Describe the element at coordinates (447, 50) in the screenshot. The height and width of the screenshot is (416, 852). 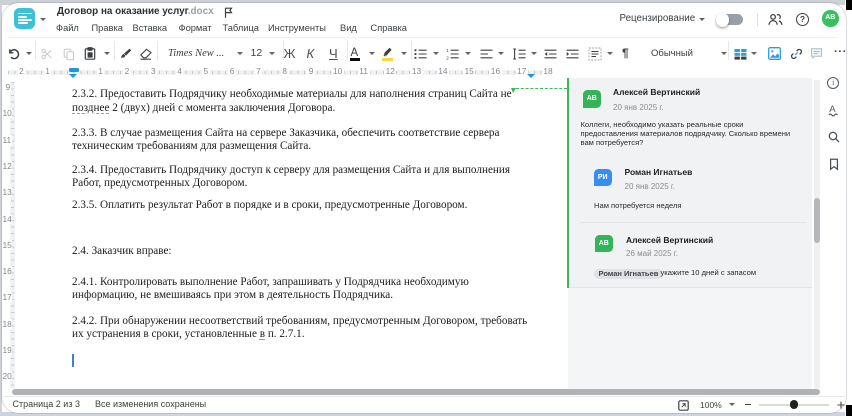
I see `svg-text: 1` at that location.